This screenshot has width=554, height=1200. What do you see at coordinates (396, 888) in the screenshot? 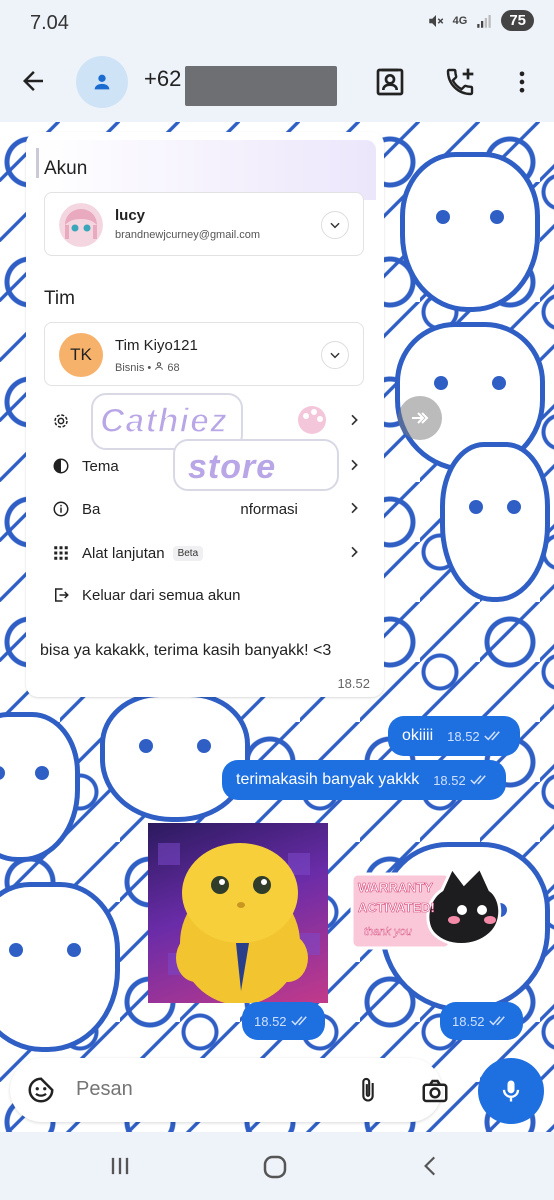
I see `cat-sticker-text-1: WARRANTY` at bounding box center [396, 888].